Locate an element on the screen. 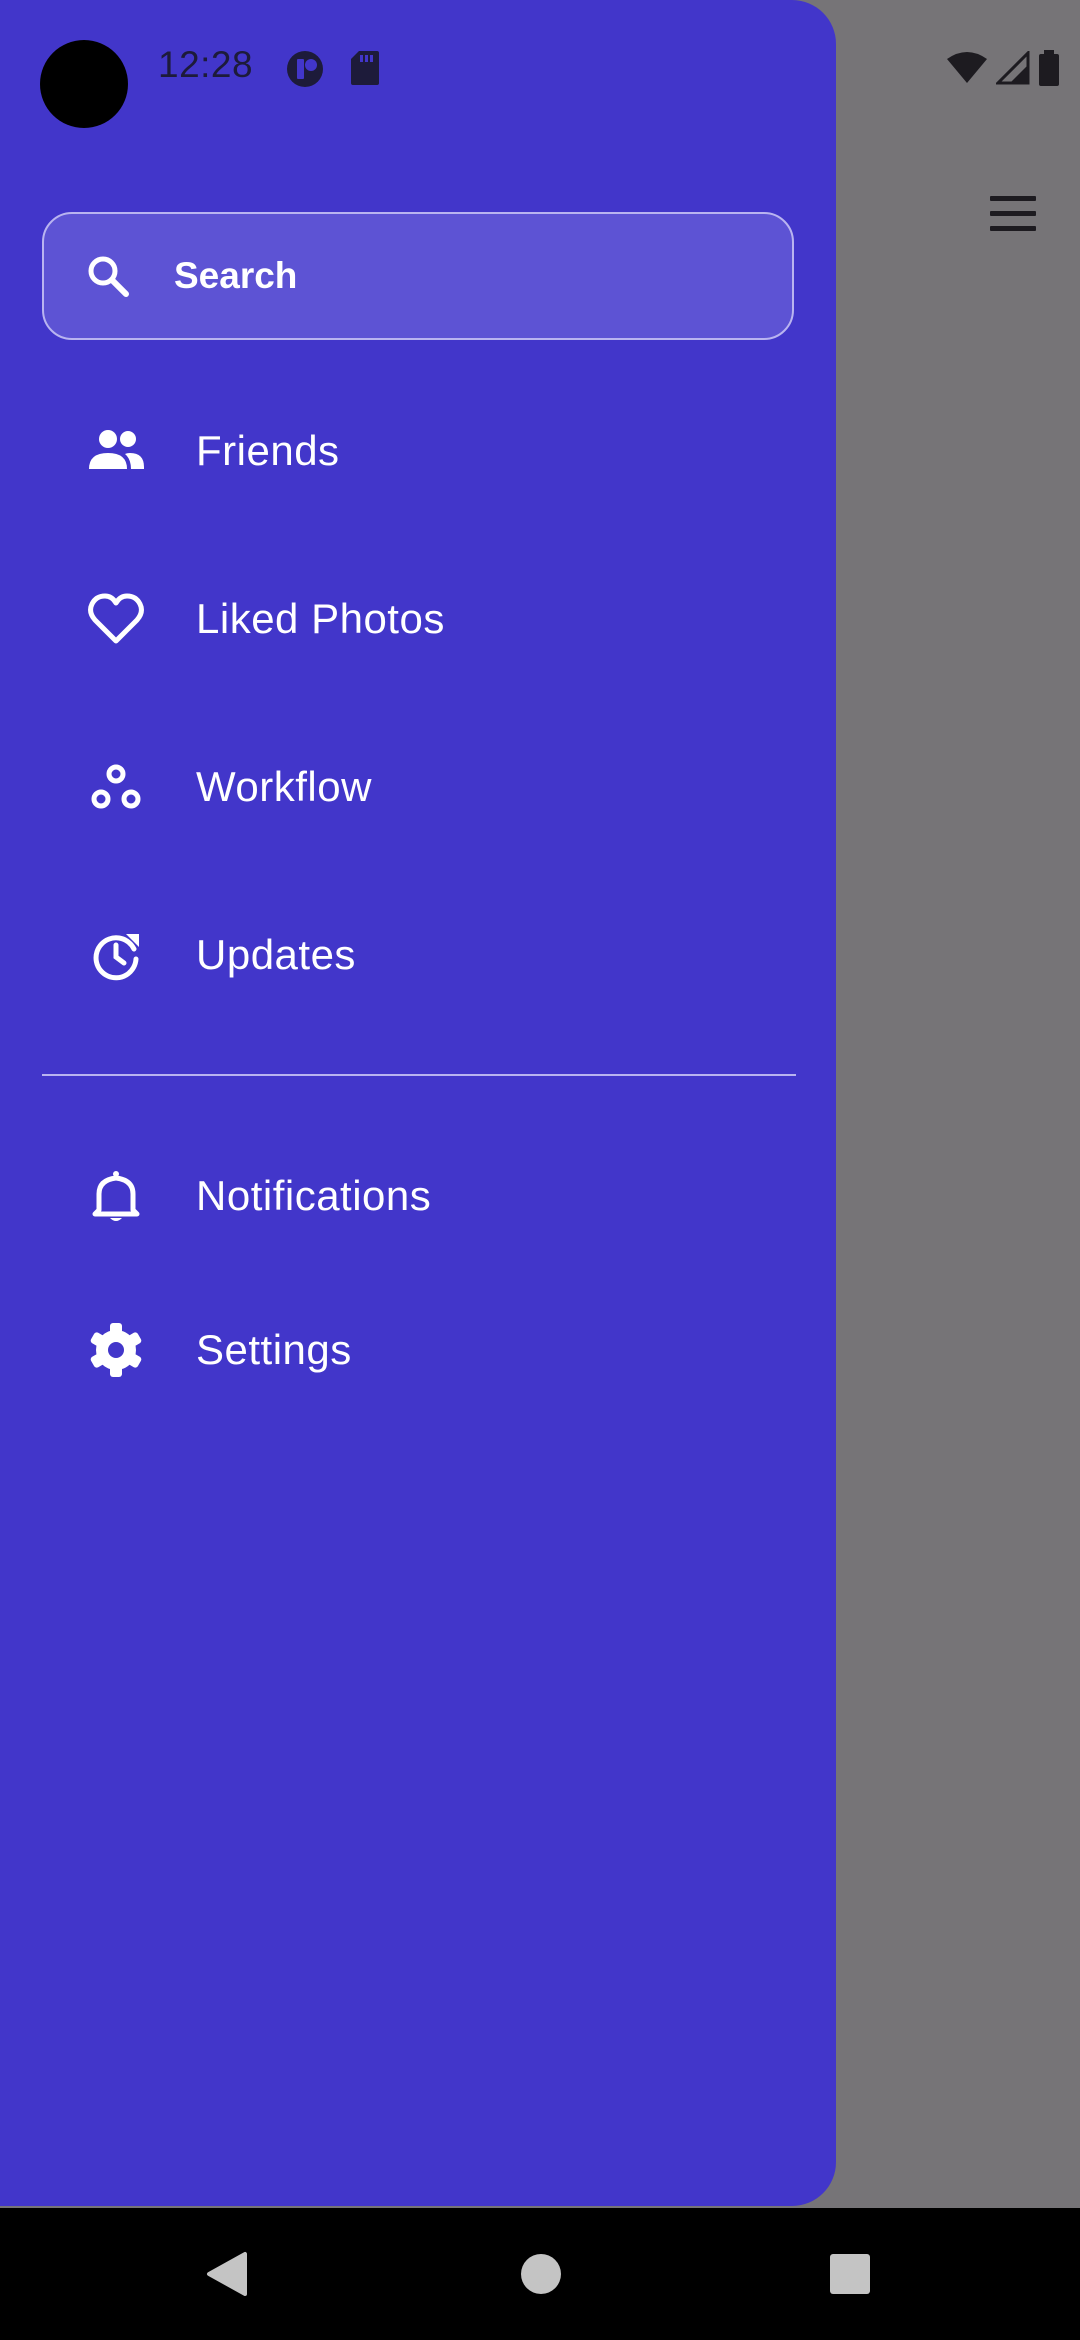  search-icon is located at coordinates (108, 276).